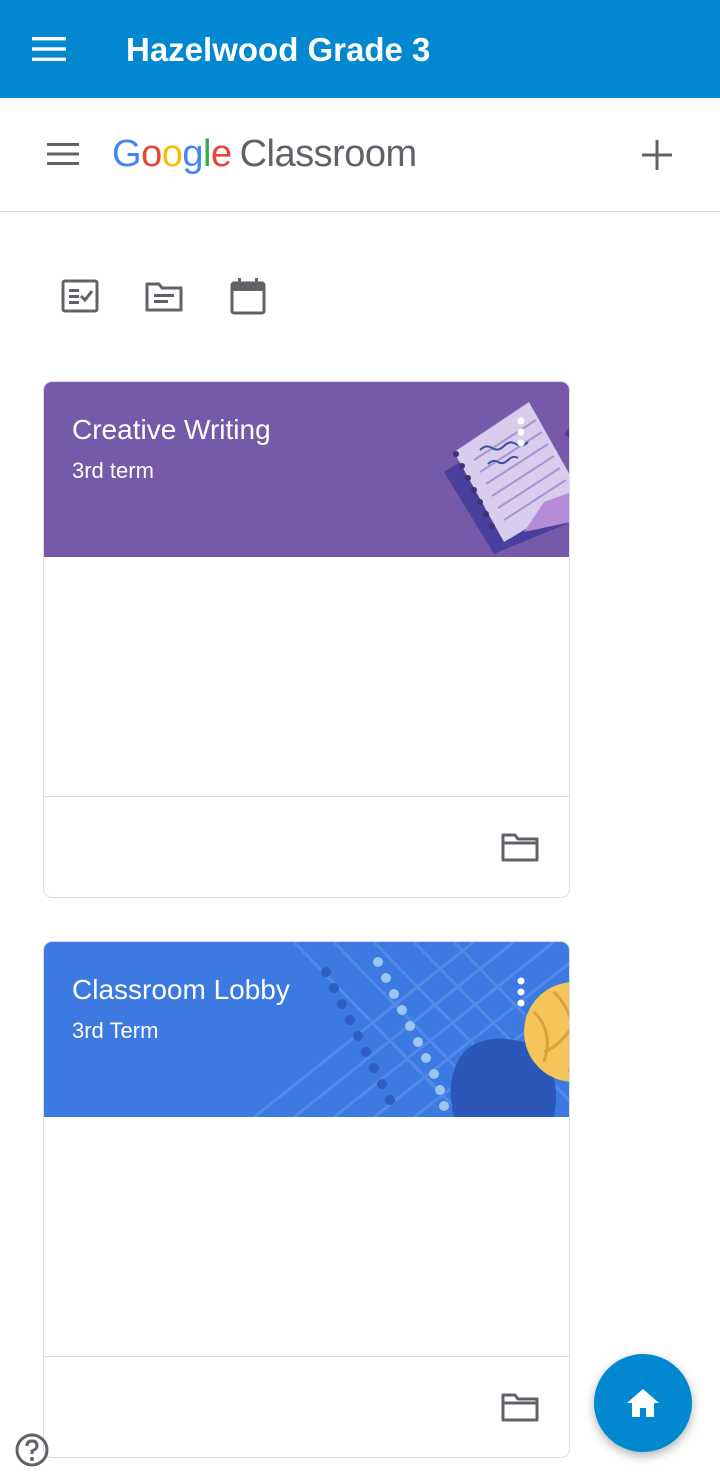  What do you see at coordinates (306, 1029) in the screenshot?
I see `class-banner: Classroom Lobby 3rd Term` at bounding box center [306, 1029].